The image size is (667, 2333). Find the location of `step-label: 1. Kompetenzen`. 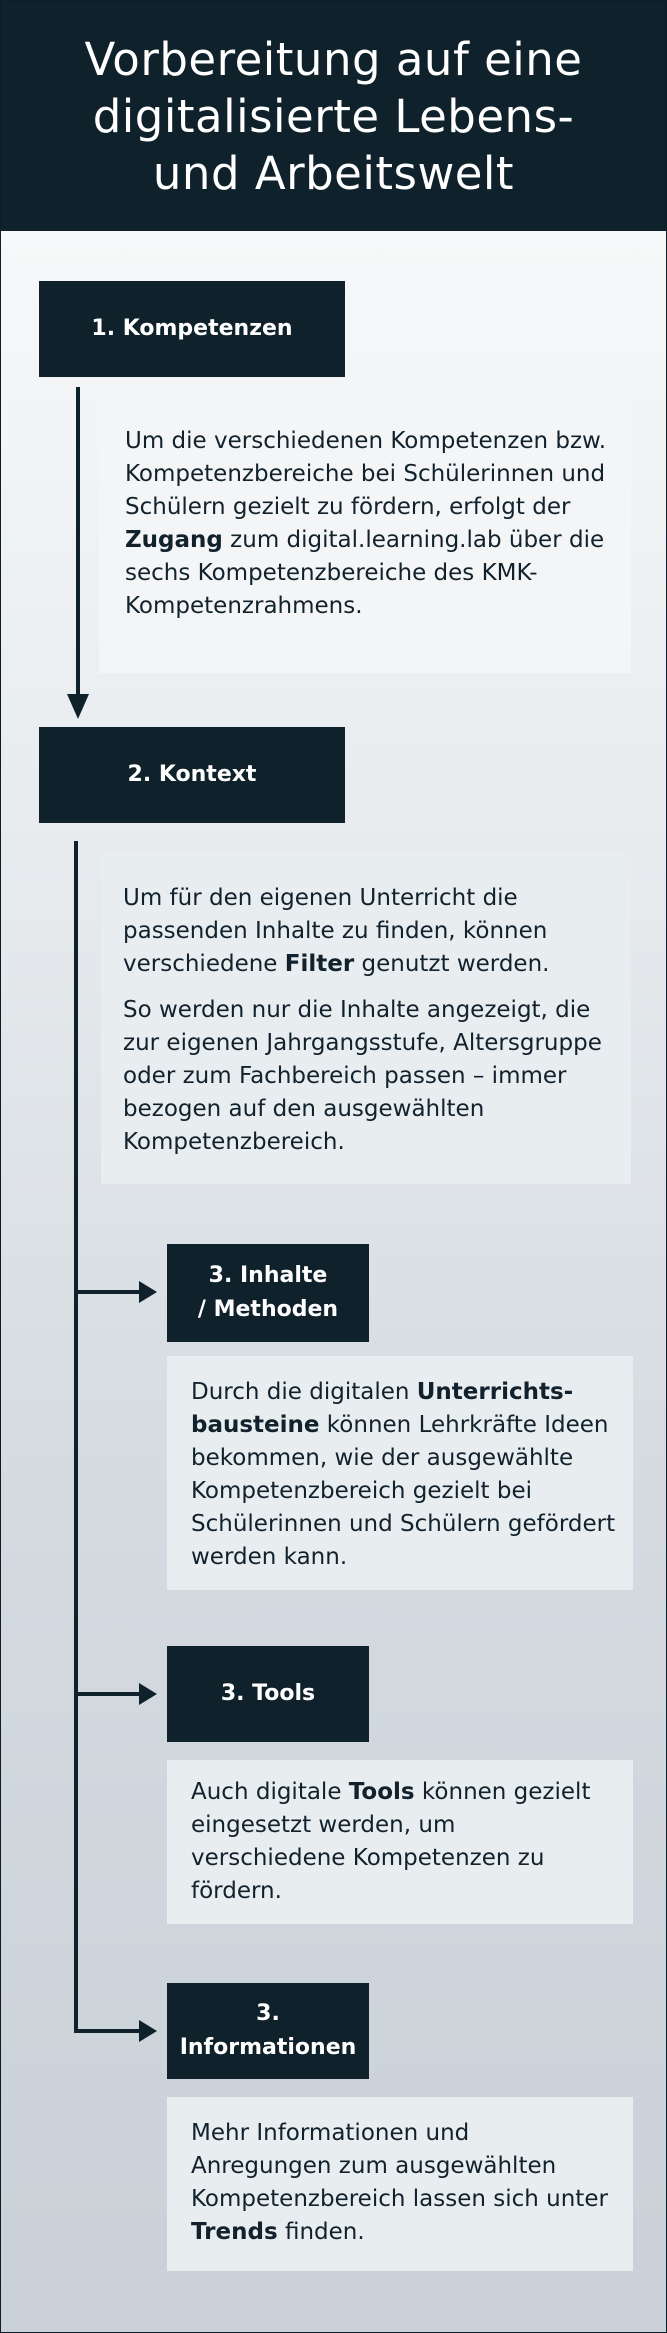

step-label: 1. Kompetenzen is located at coordinates (192, 328).